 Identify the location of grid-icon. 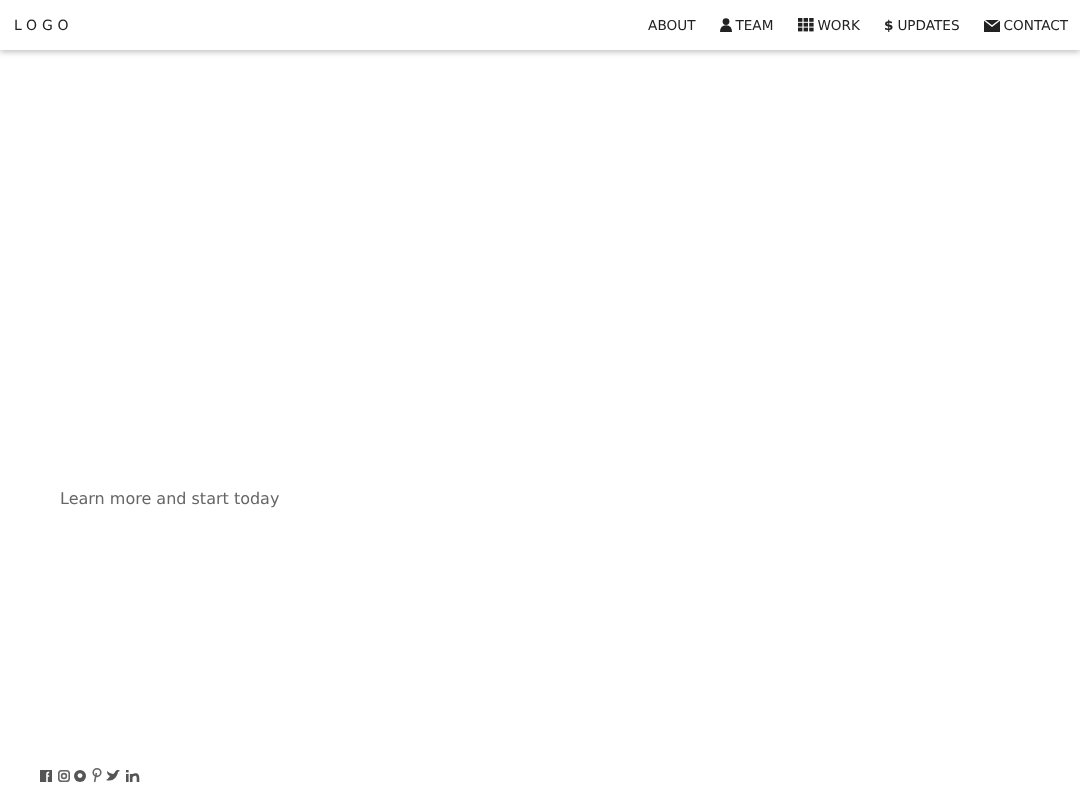
(805, 25).